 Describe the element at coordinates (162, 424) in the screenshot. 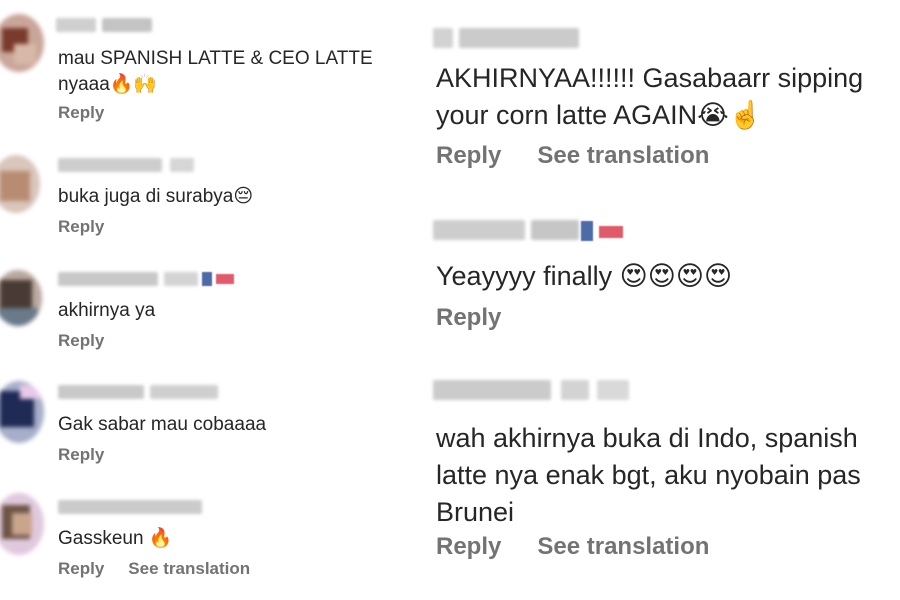

I see `comment-text: Gak sabar mau cobaaaa` at that location.